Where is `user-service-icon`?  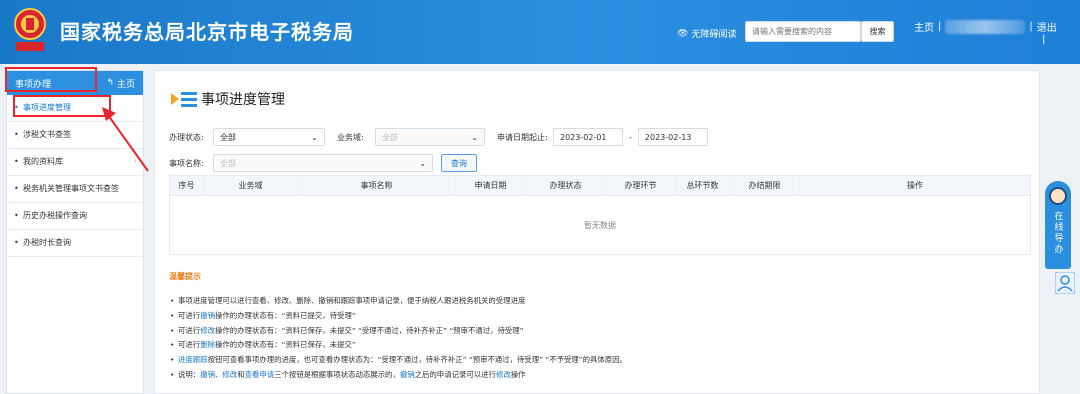
user-service-icon is located at coordinates (1065, 283).